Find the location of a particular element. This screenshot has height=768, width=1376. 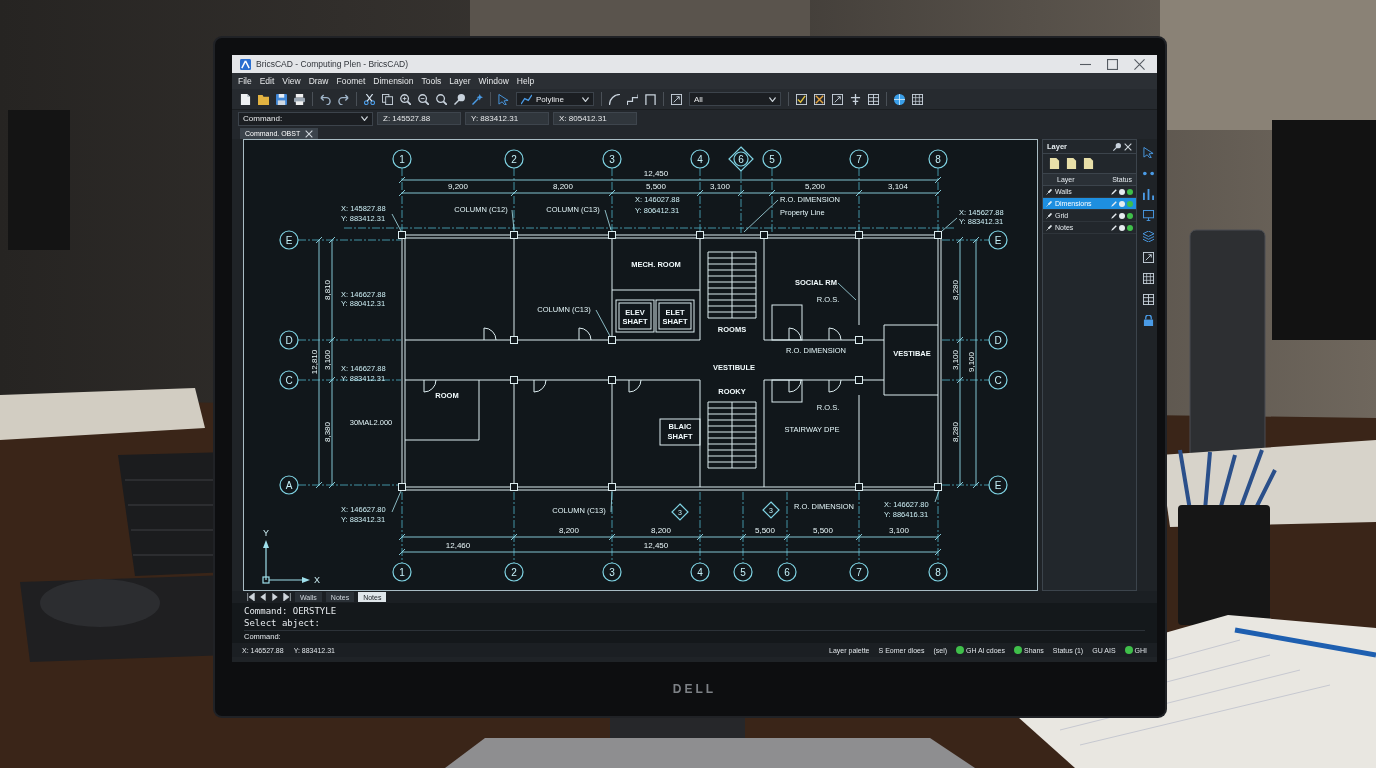

menu-item: Dimension is located at coordinates (393, 81).